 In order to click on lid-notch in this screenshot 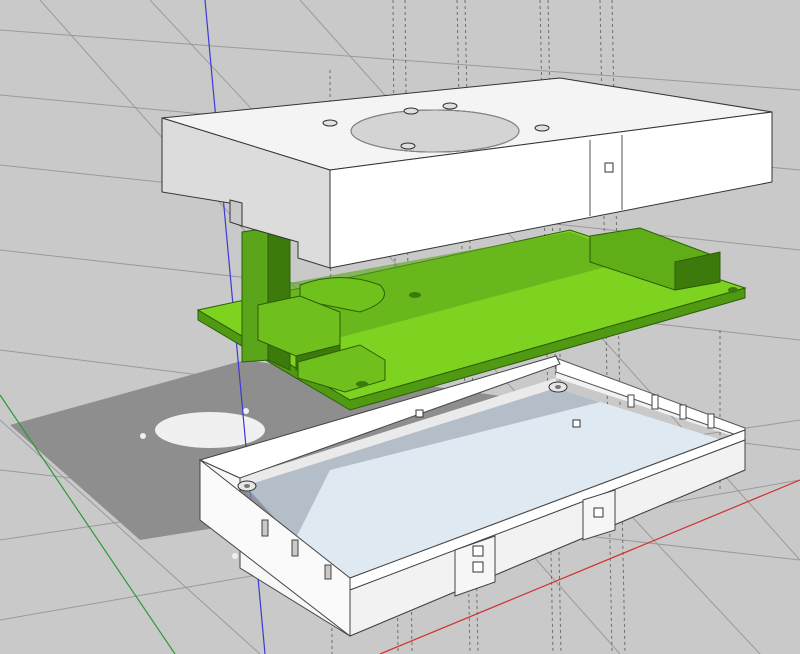, I will do `click(236, 213)`.